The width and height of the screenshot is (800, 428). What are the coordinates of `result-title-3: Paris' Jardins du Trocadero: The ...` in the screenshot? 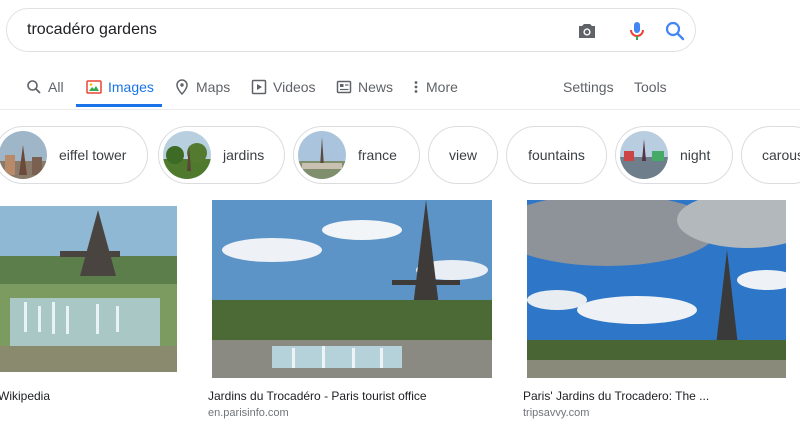 It's located at (616, 396).